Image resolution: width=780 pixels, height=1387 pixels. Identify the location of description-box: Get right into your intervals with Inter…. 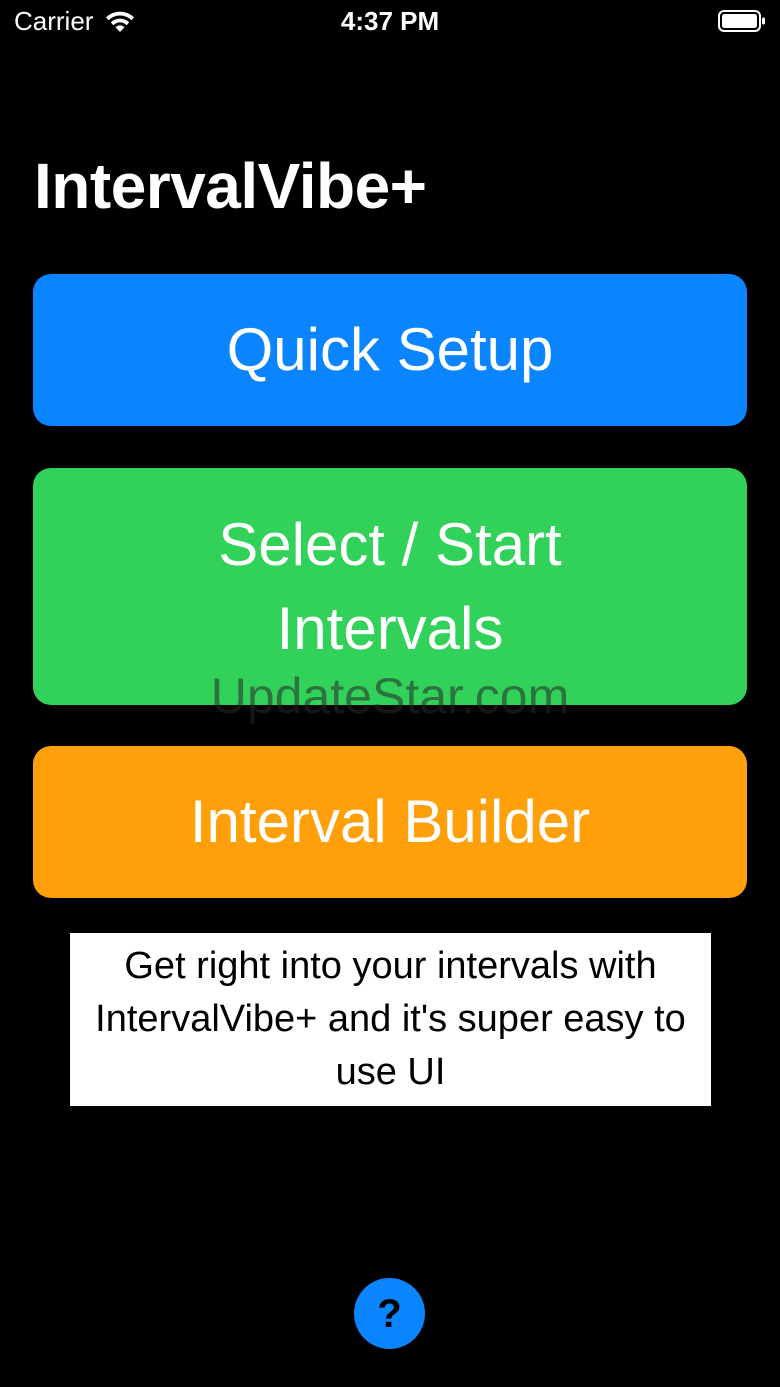
(390, 1019).